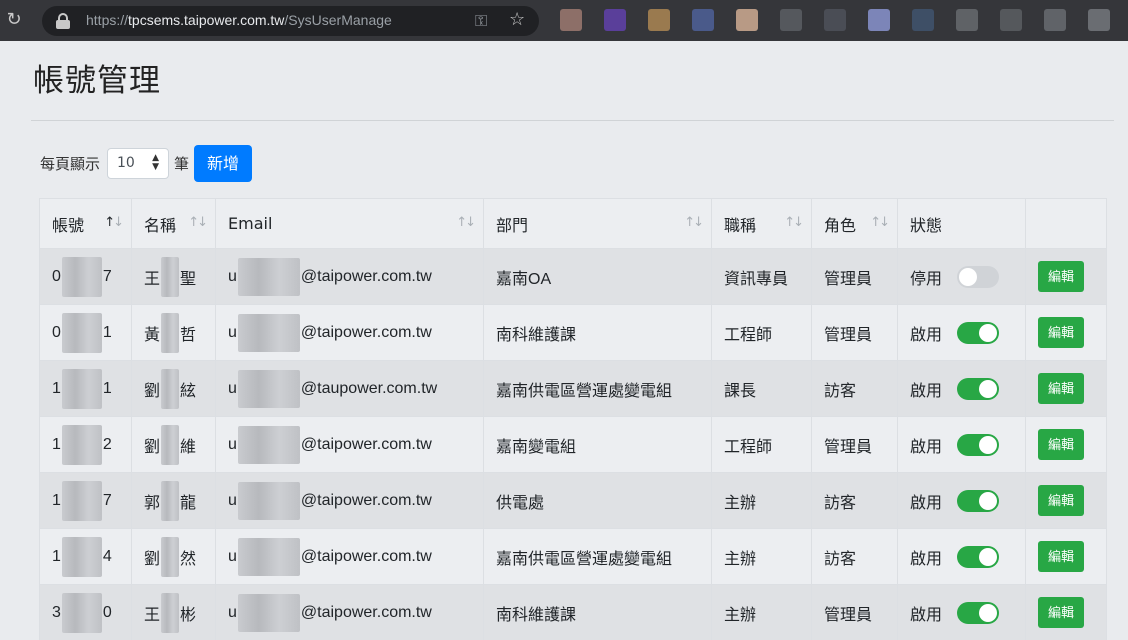 The image size is (1128, 640). I want to click on bookmark-star-icon: ☆, so click(517, 19).